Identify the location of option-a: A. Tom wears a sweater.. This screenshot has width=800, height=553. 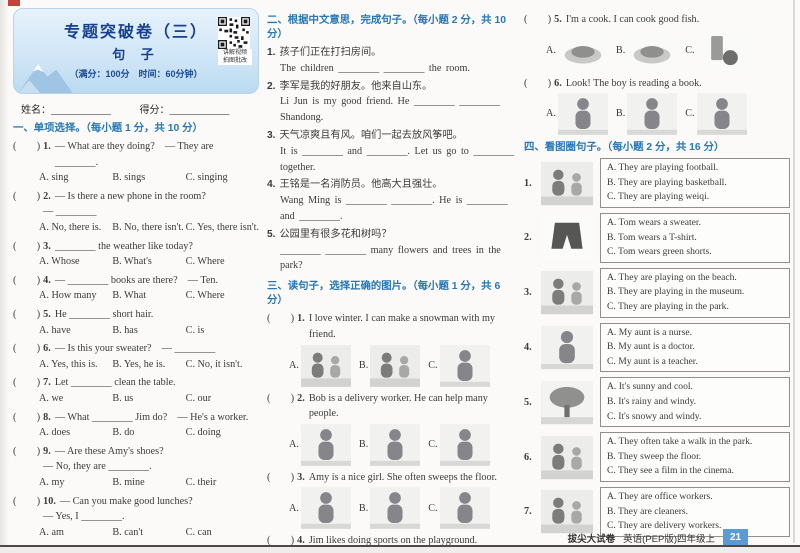
(654, 223).